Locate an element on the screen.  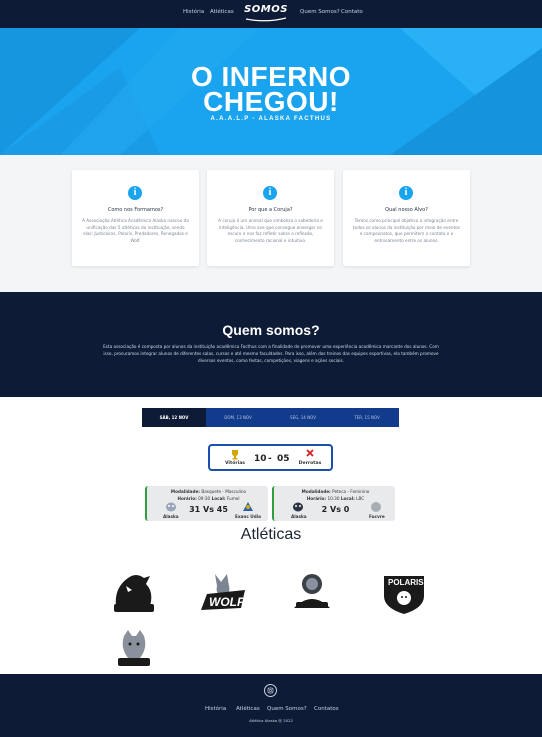
predadores-logo is located at coordinates (134, 592).